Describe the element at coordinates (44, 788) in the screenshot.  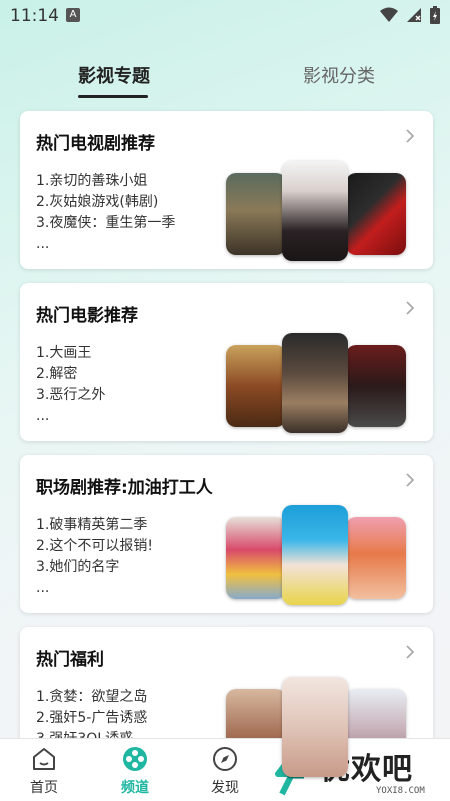
I see `nav-label: 首页` at that location.